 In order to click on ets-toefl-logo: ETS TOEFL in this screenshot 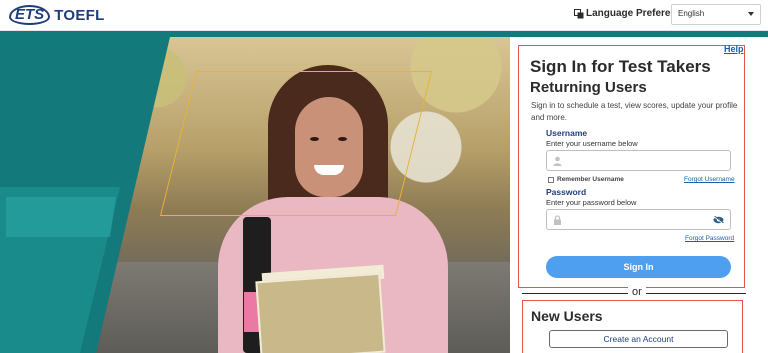, I will do `click(57, 15)`.